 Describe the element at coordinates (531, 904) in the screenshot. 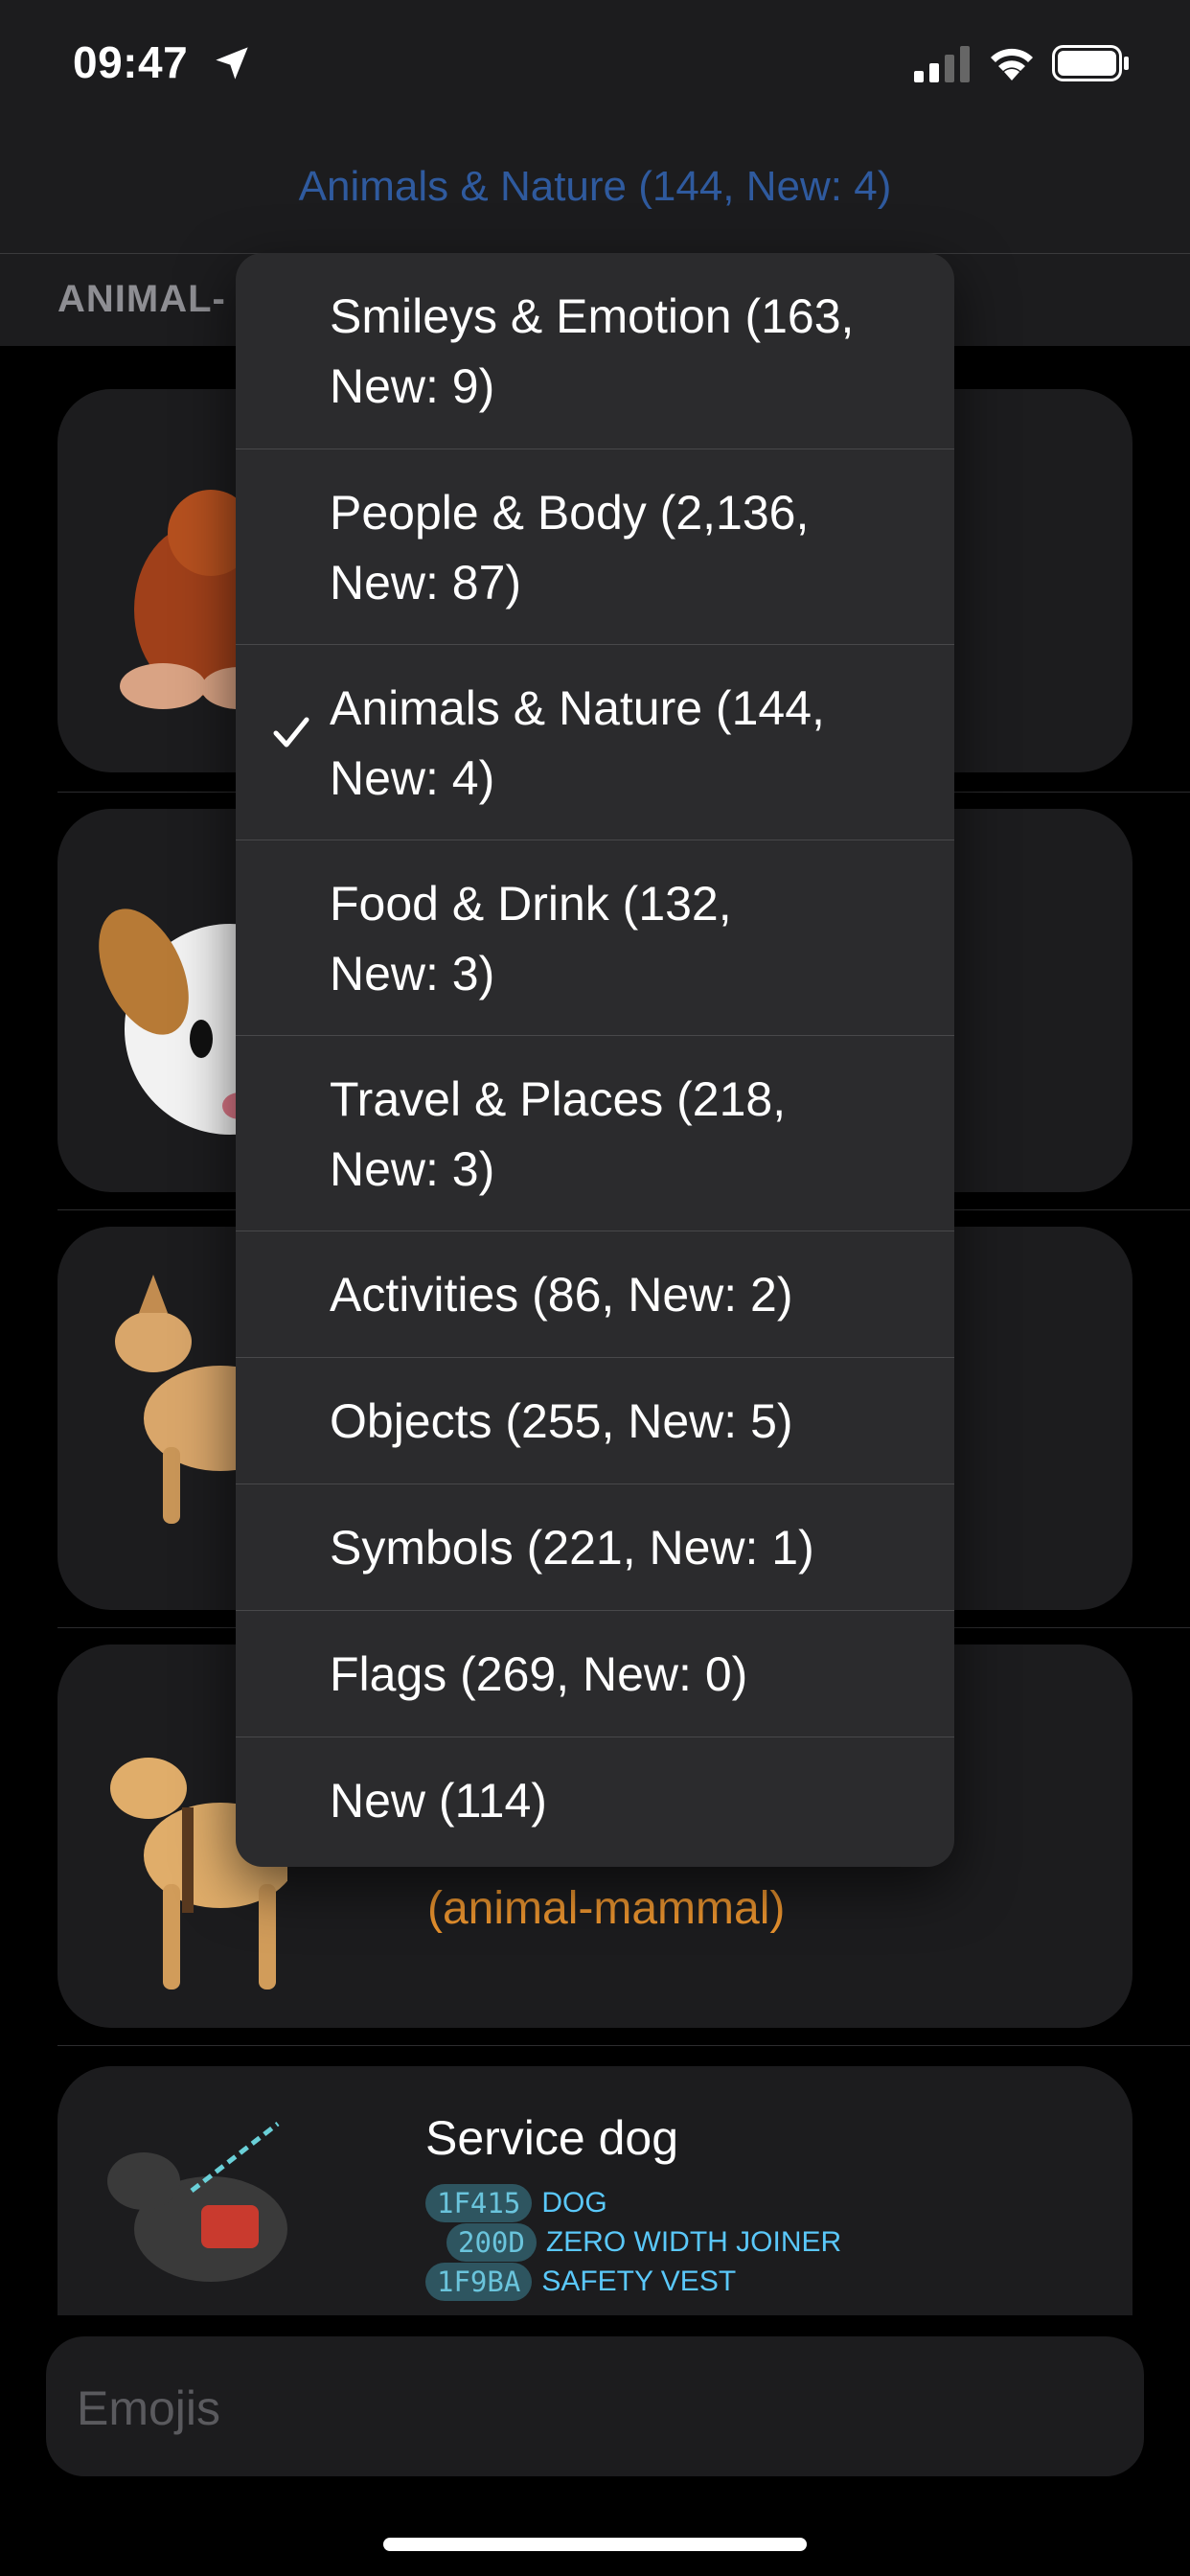

I see `menu-item-label: Food & Drink (132,` at that location.